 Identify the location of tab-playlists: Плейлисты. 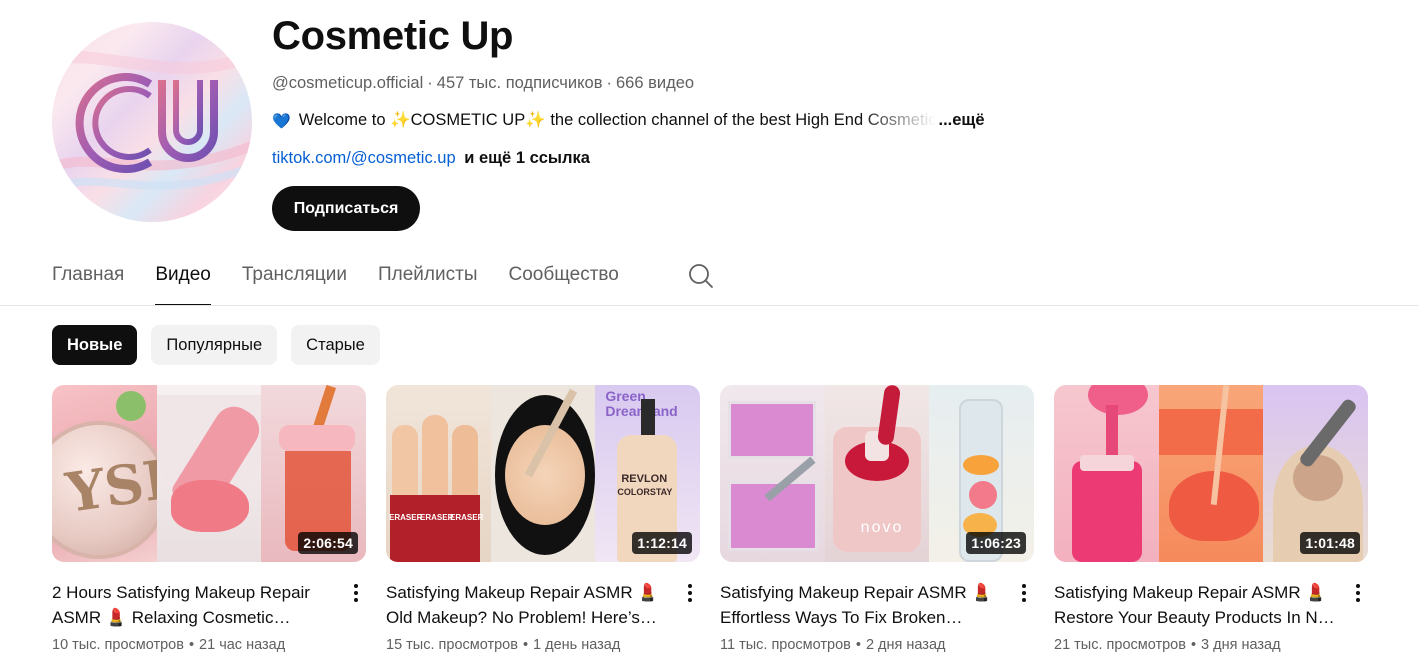
(427, 281).